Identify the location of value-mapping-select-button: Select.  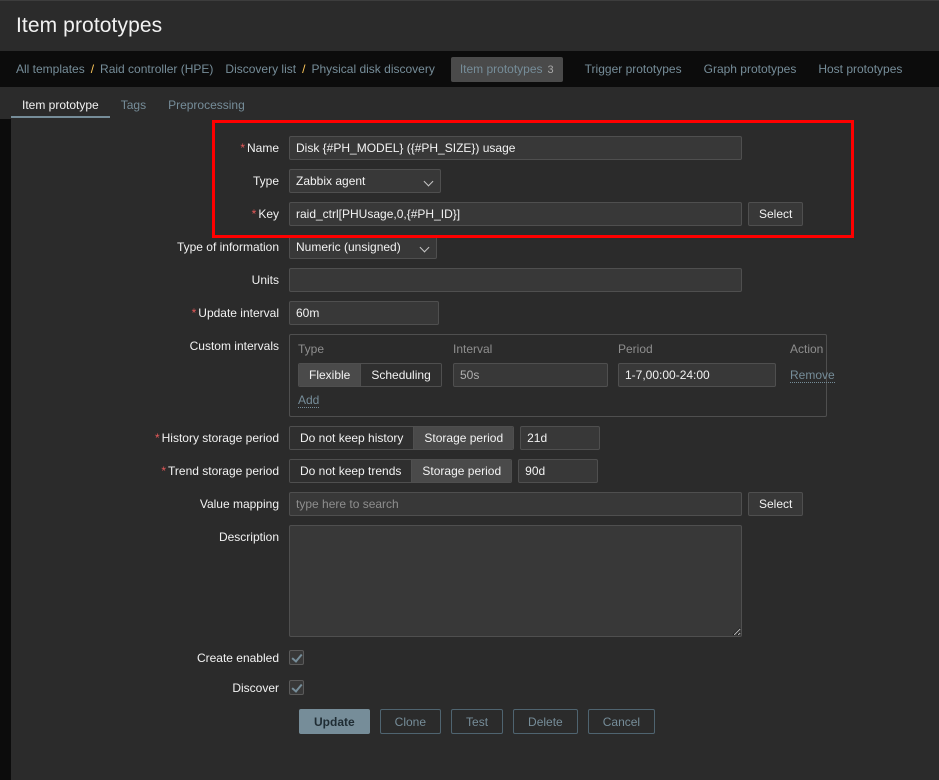
(776, 504).